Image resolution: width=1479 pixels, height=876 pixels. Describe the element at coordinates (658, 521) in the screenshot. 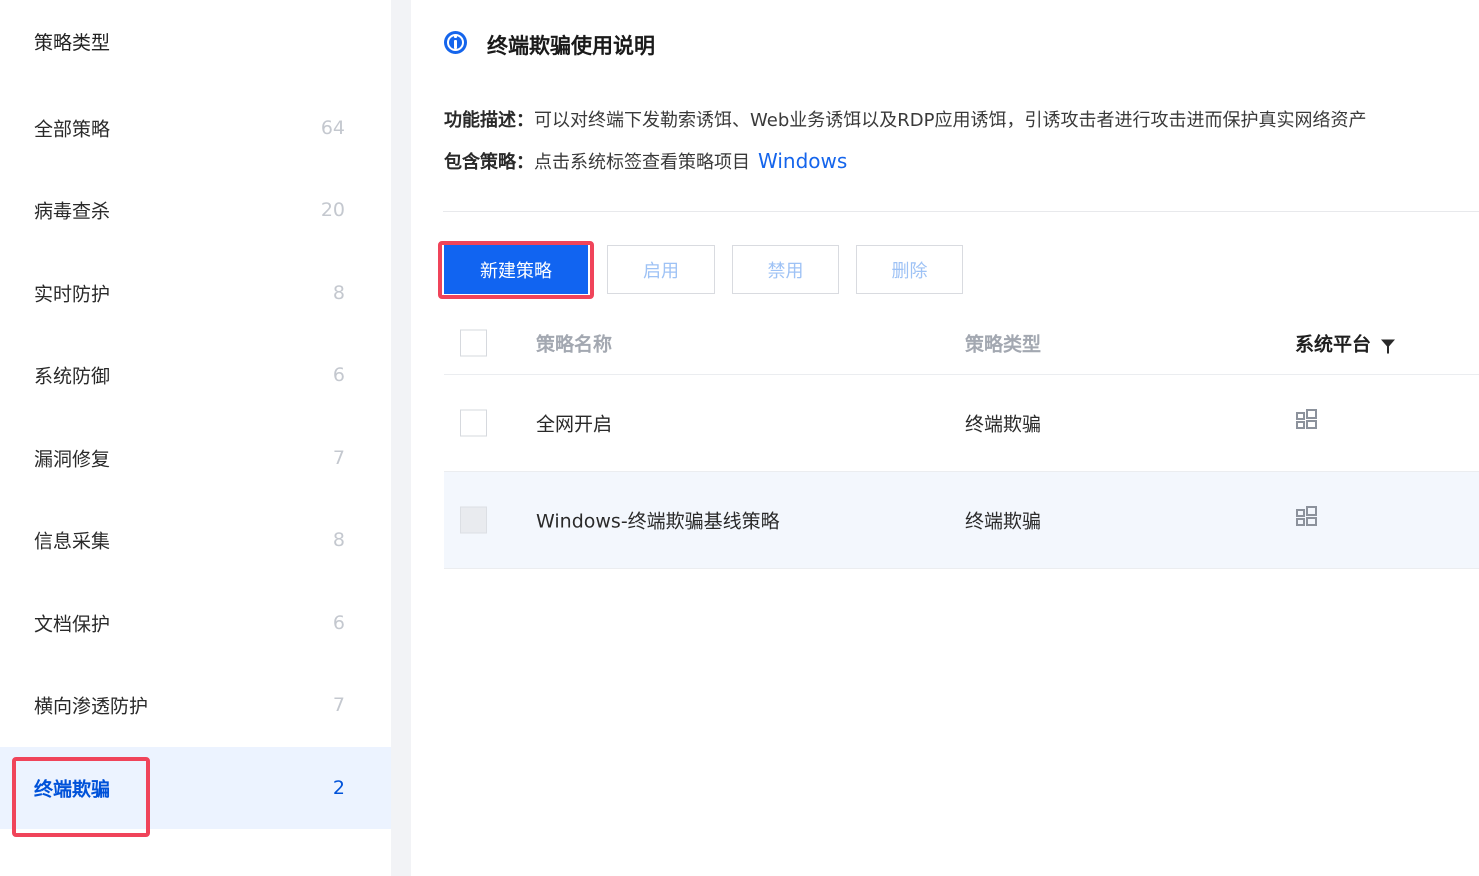

I see `policy-name: Windows-终端欺骗基线策略` at that location.